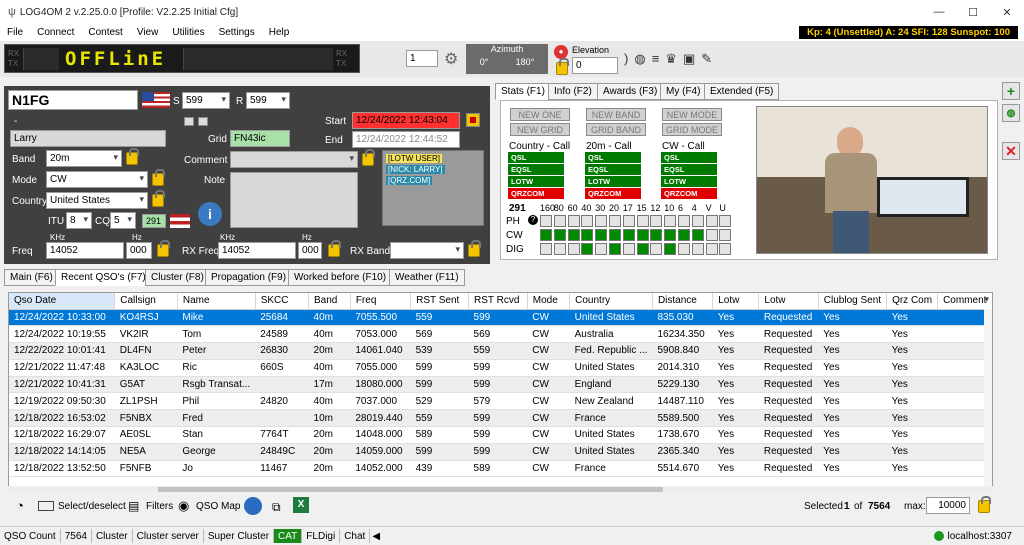  What do you see at coordinates (683, 301) in the screenshot?
I see `column-header: Distance` at bounding box center [683, 301].